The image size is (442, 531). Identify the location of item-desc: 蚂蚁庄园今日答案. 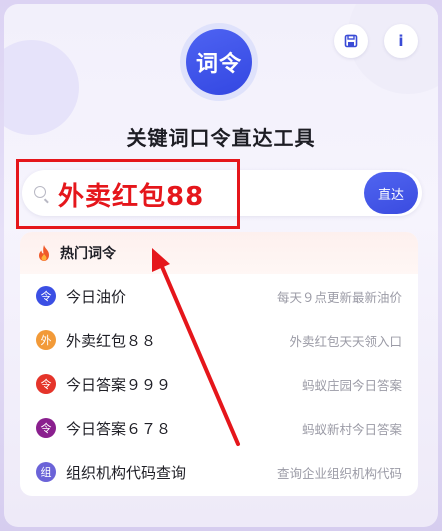
(351, 385).